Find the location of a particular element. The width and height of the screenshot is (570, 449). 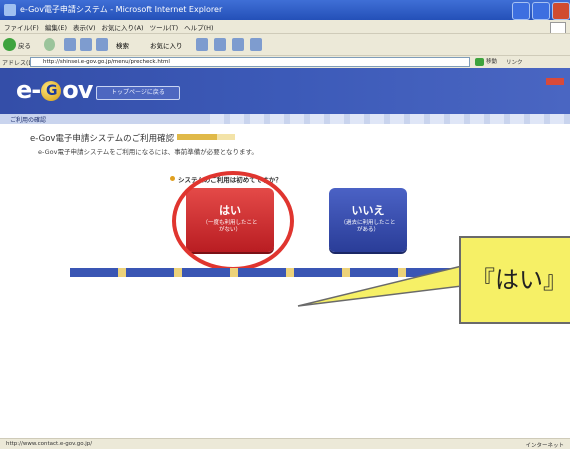

status-zone: インターネット is located at coordinates (544, 446).